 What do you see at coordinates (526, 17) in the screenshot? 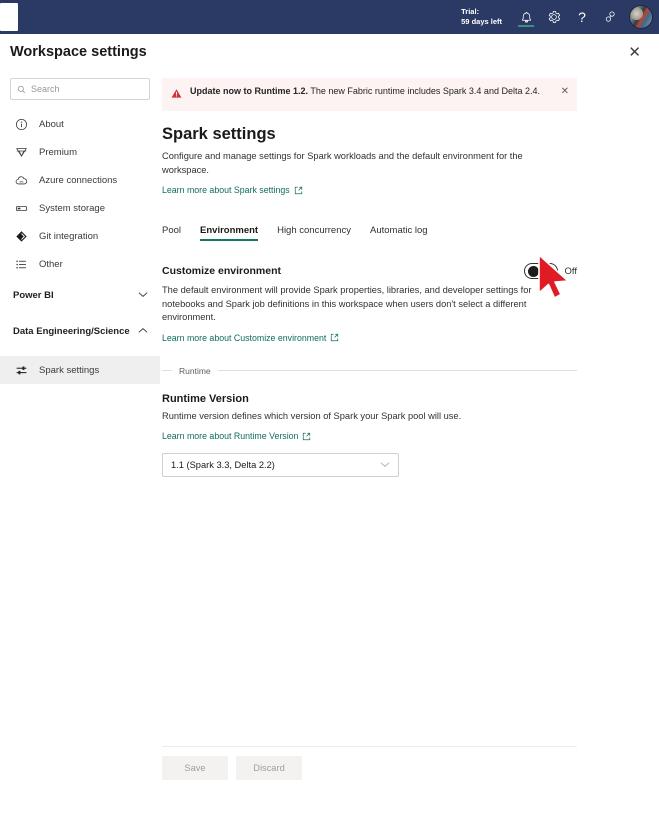
I see `notification-bell-icon` at bounding box center [526, 17].